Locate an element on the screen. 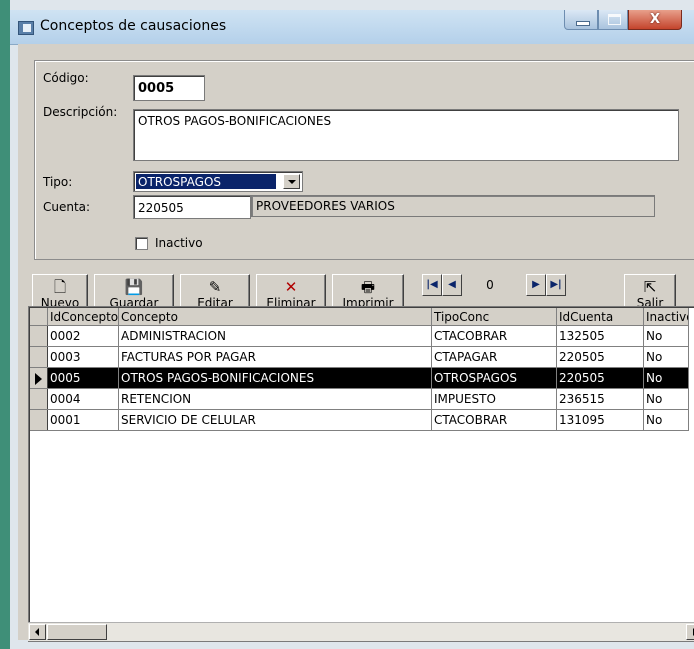 The height and width of the screenshot is (649, 694). tipo-label: Tipo: is located at coordinates (58, 182).